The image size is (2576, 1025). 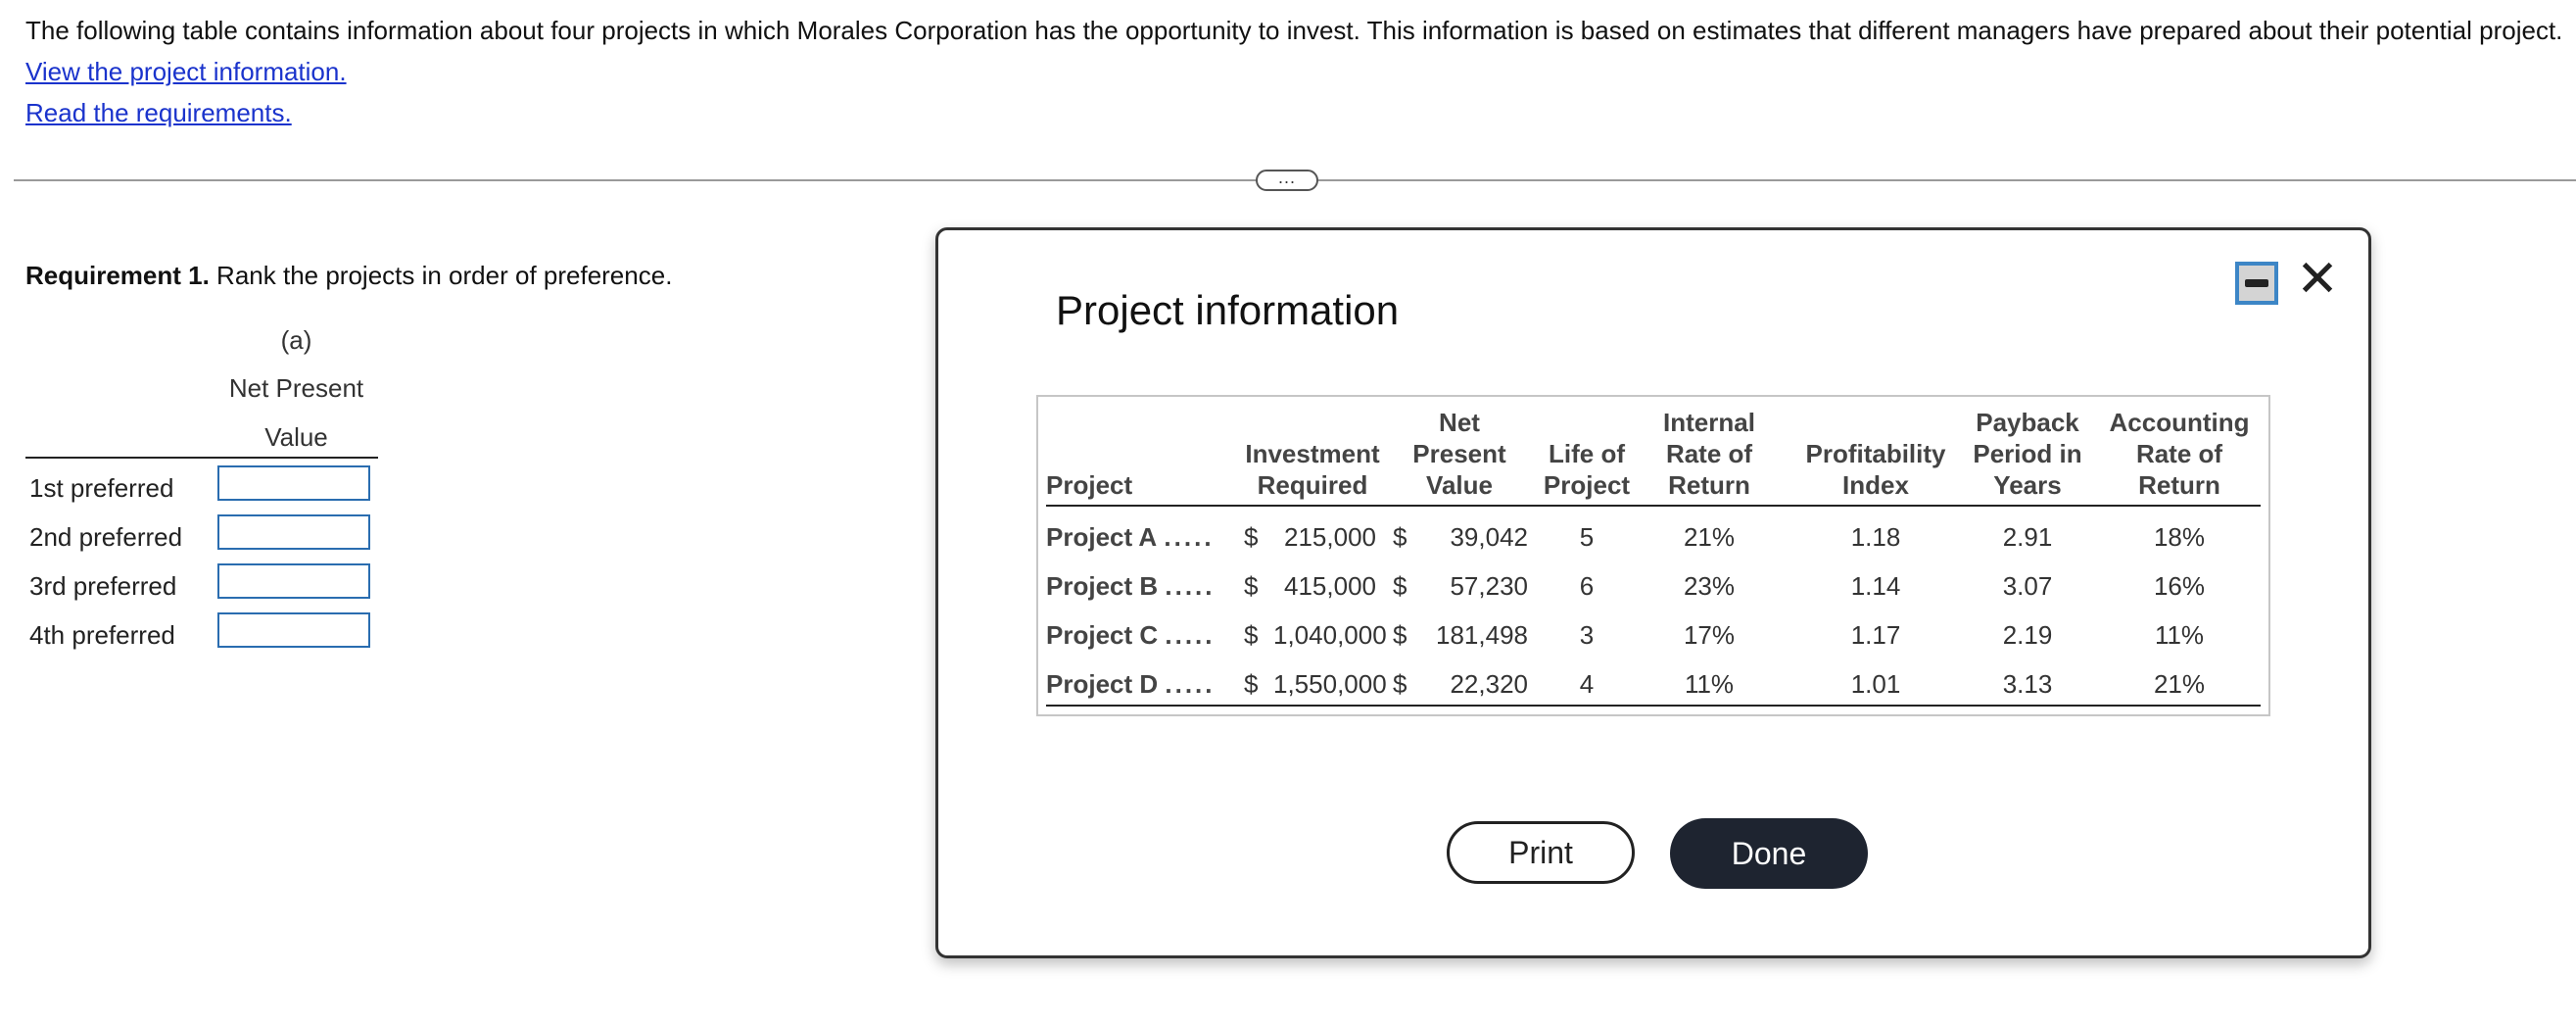 I want to click on irr-value: 21%, so click(x=1710, y=537).